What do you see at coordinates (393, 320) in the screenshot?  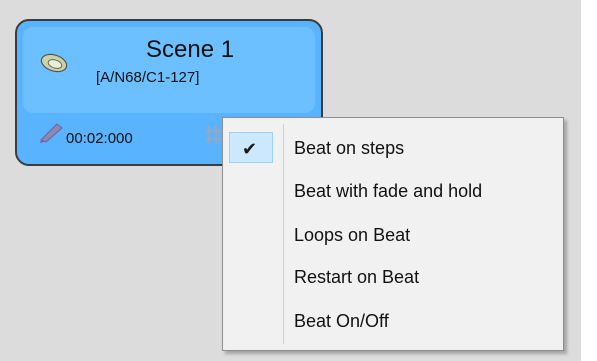 I see `menu-item-beat-on-off: Beat On/Off` at bounding box center [393, 320].